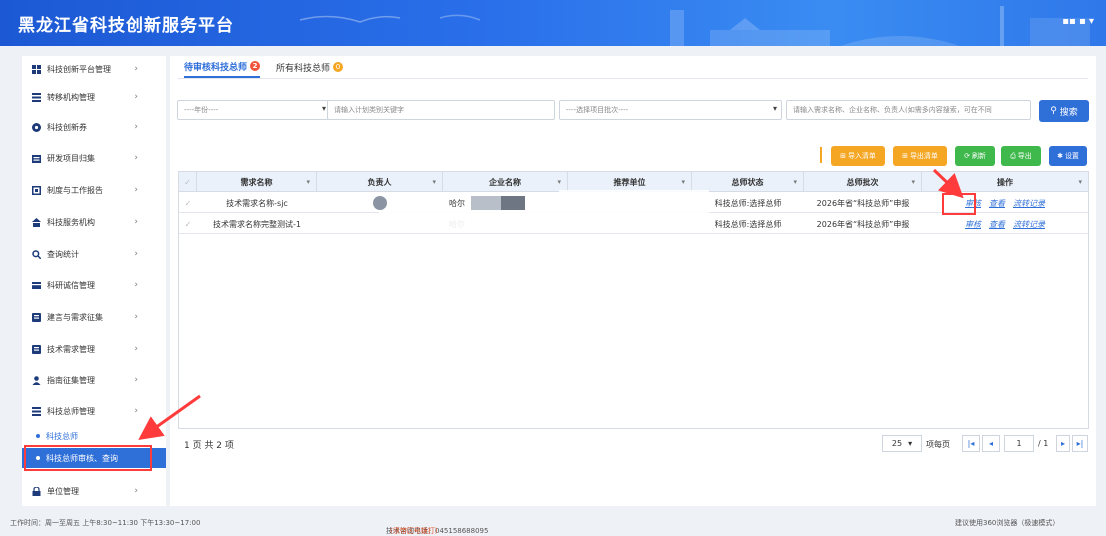 The width and height of the screenshot is (1106, 536). I want to click on support-phone-note: (须带区号拨打), so click(414, 531).